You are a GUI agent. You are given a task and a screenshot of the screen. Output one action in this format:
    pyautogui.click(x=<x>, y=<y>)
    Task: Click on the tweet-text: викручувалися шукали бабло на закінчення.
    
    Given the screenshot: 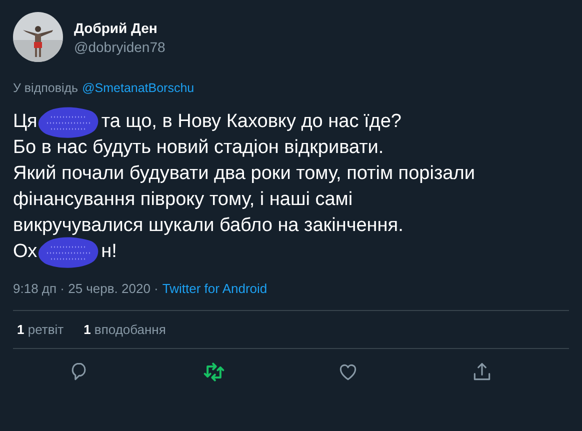 What is the action you would take?
    pyautogui.click(x=208, y=226)
    